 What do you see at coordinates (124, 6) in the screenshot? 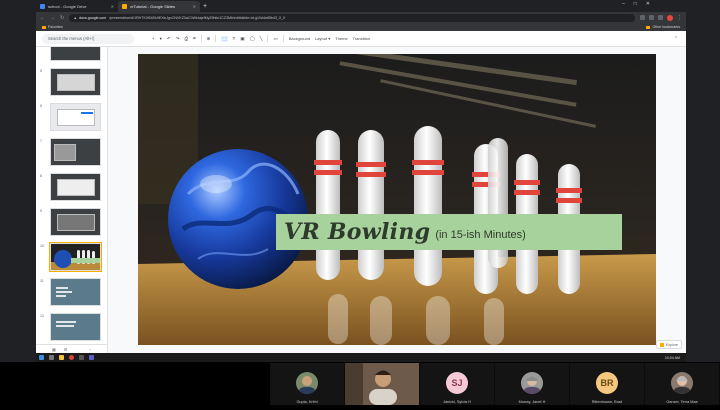
I see `slides-favicon-icon` at bounding box center [124, 6].